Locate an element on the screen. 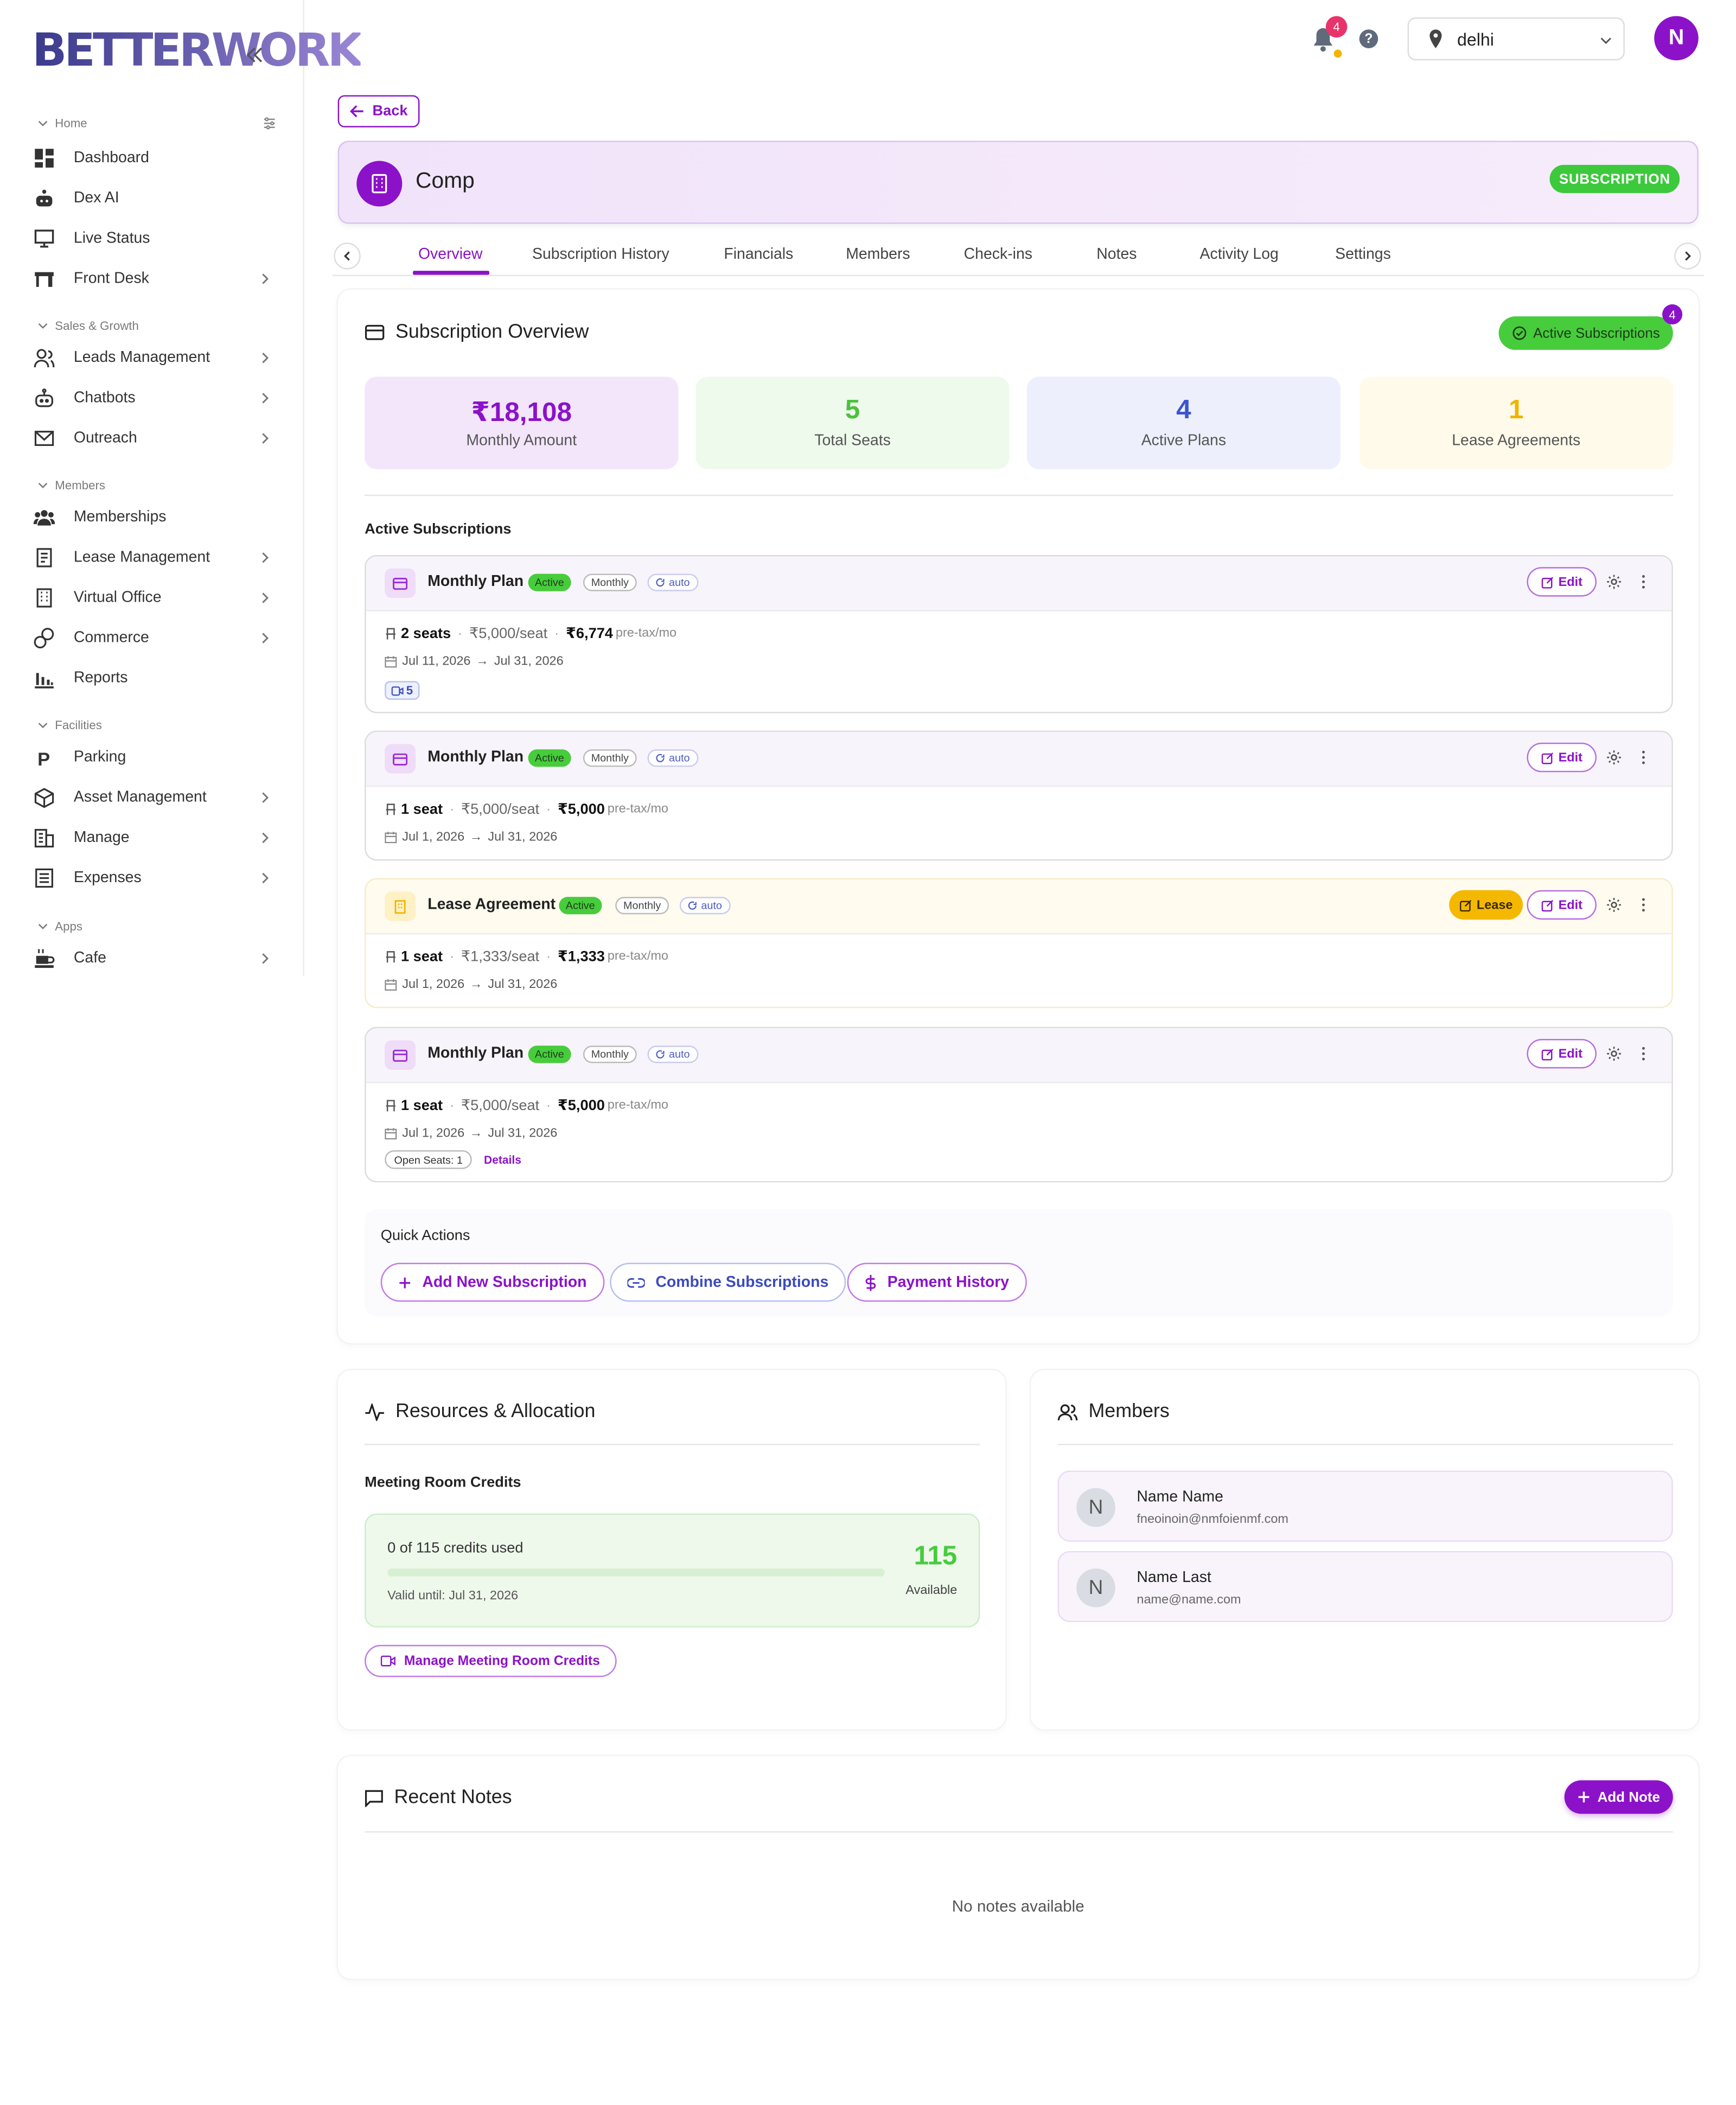 This screenshot has width=1736, height=2105. add-new-subscription-button: Add New Subscription is located at coordinates (492, 1282).